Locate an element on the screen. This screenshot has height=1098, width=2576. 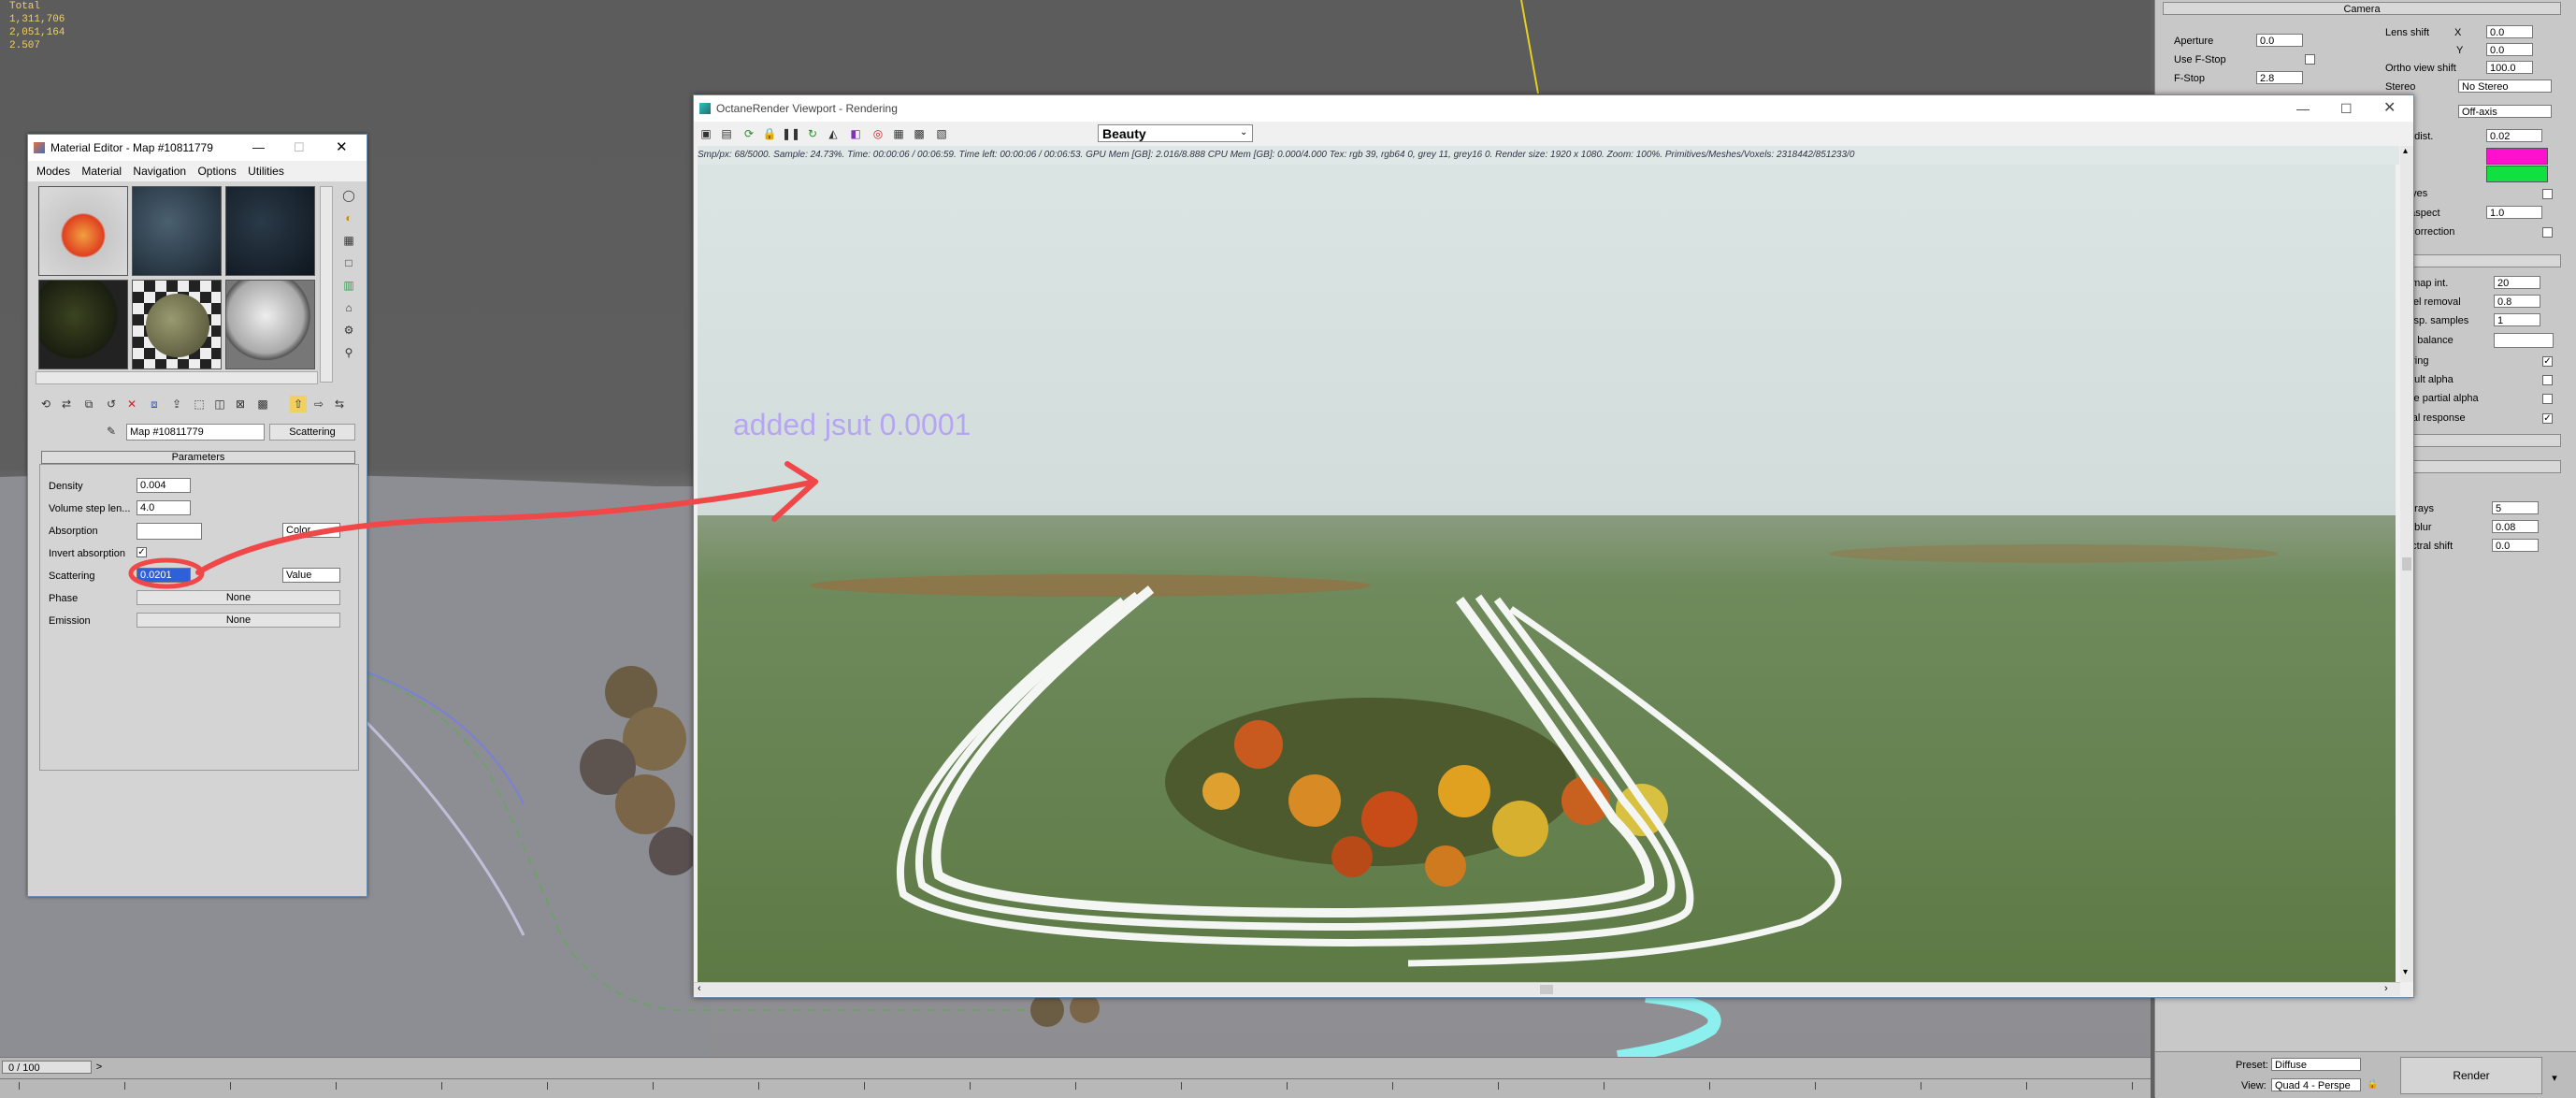
go-sibling-icon: ⇆ is located at coordinates (340, 404).